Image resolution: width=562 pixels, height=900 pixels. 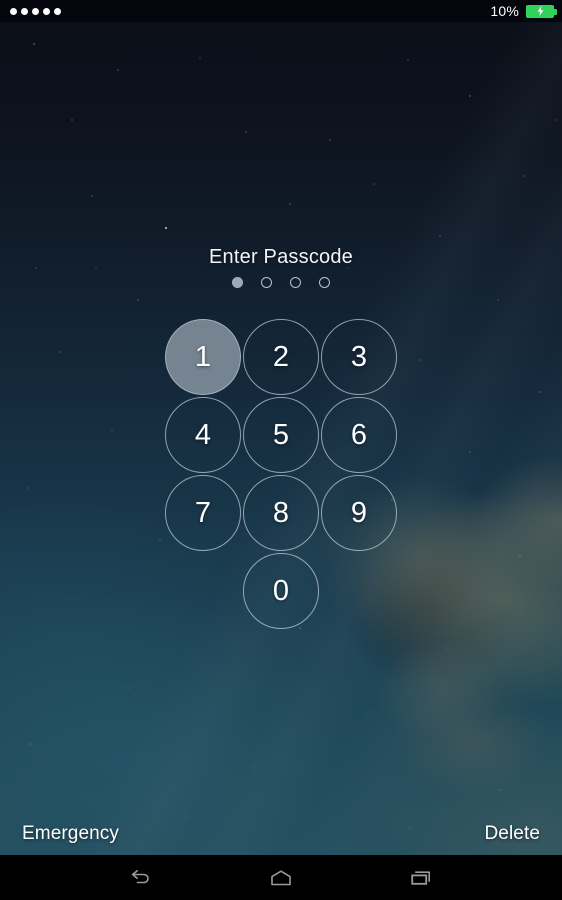 I want to click on notification-dots, so click(x=35, y=11).